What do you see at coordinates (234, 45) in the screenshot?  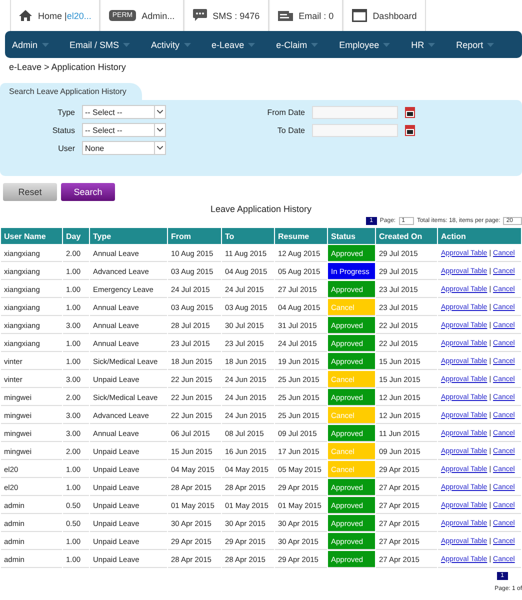 I see `menu-item: e-Leave` at bounding box center [234, 45].